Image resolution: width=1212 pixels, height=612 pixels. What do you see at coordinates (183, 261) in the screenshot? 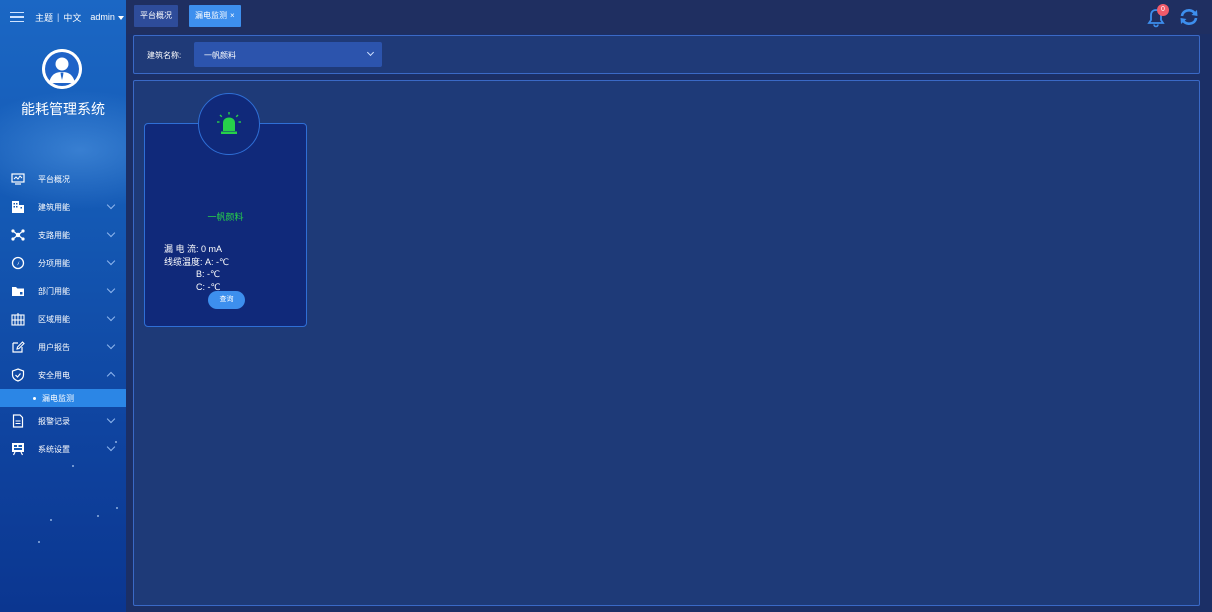
I see `cable-temp-label: 线缆温度:` at bounding box center [183, 261].